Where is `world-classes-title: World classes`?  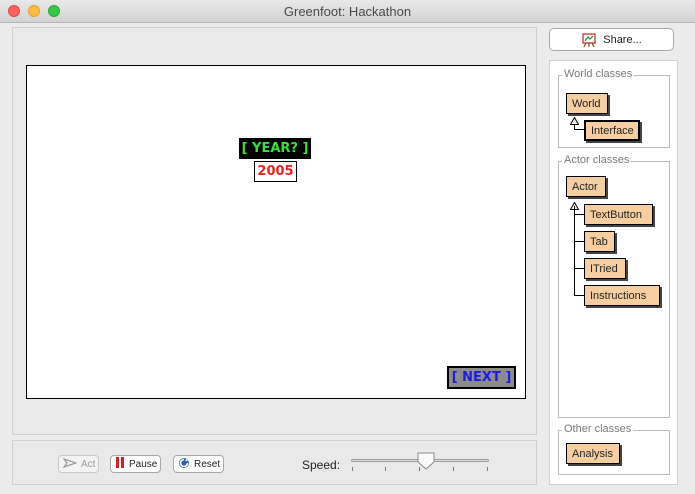
world-classes-title: World classes is located at coordinates (598, 74).